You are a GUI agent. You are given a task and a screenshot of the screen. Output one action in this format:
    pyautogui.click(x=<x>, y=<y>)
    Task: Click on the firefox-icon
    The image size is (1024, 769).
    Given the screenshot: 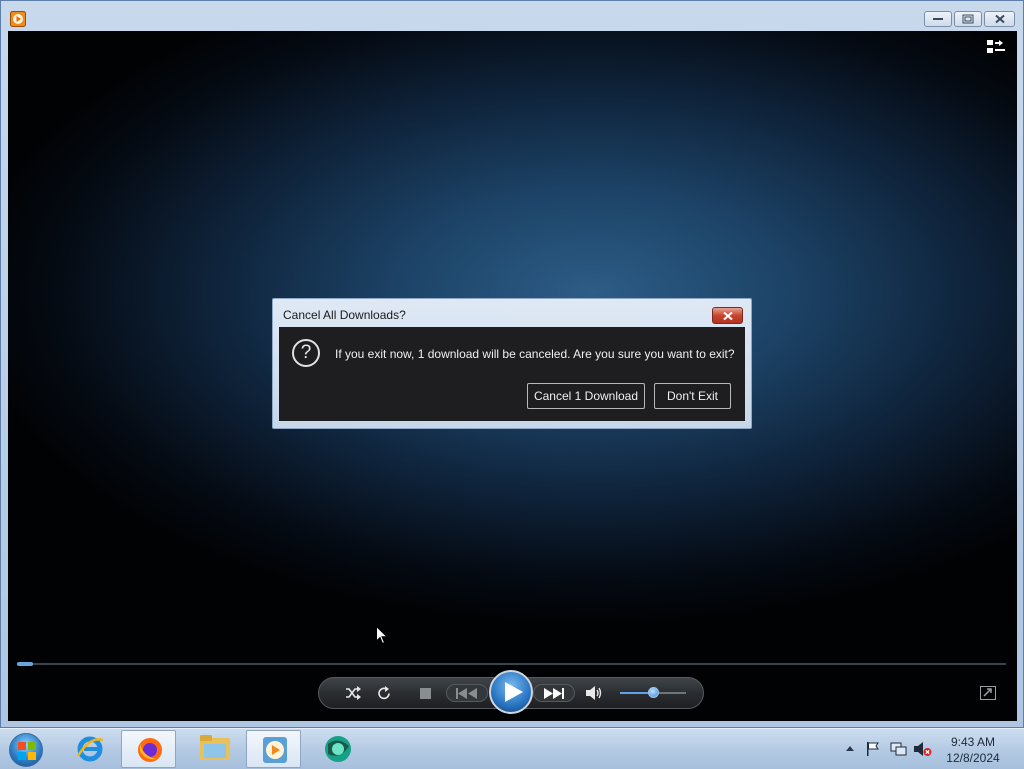 What is the action you would take?
    pyautogui.click(x=150, y=750)
    